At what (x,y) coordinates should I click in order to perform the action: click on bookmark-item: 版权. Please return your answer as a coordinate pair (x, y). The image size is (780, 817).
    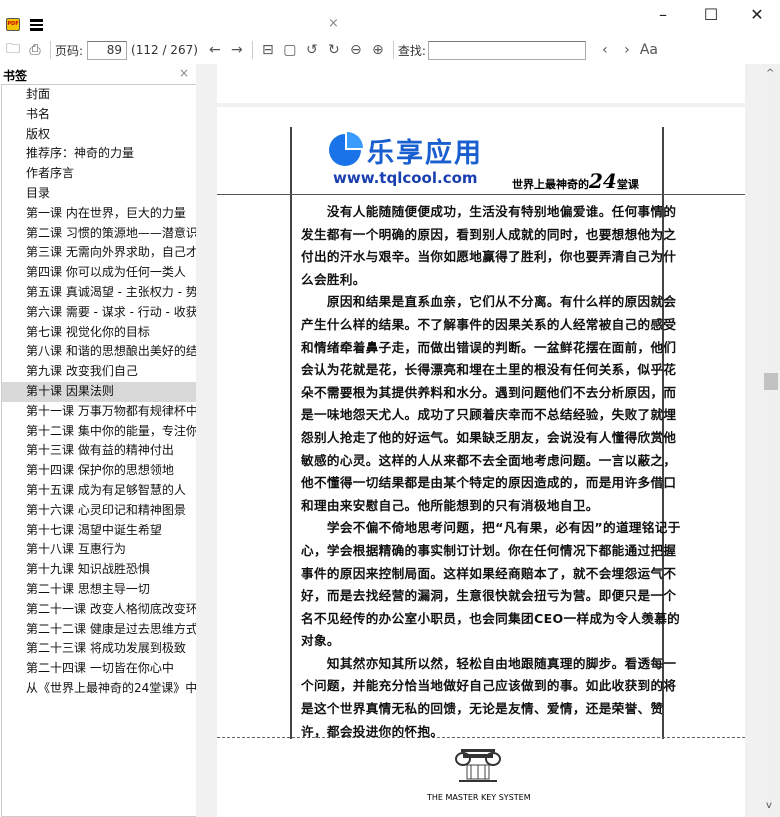
    Looking at the image, I should click on (99, 135).